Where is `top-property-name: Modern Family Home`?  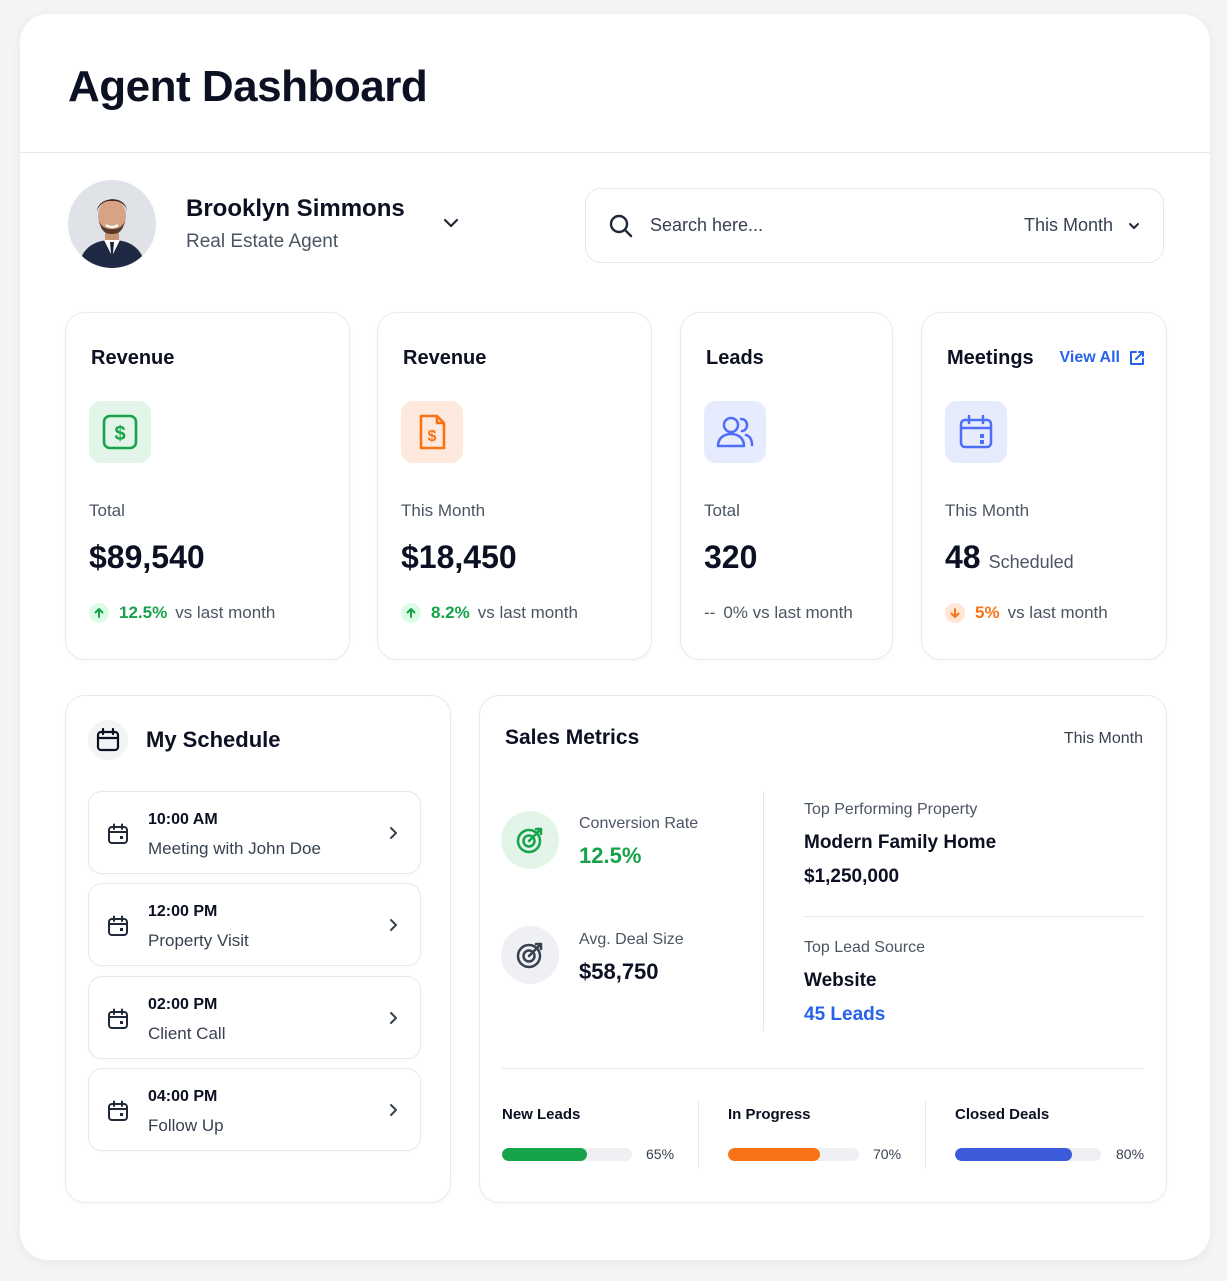 top-property-name: Modern Family Home is located at coordinates (900, 842).